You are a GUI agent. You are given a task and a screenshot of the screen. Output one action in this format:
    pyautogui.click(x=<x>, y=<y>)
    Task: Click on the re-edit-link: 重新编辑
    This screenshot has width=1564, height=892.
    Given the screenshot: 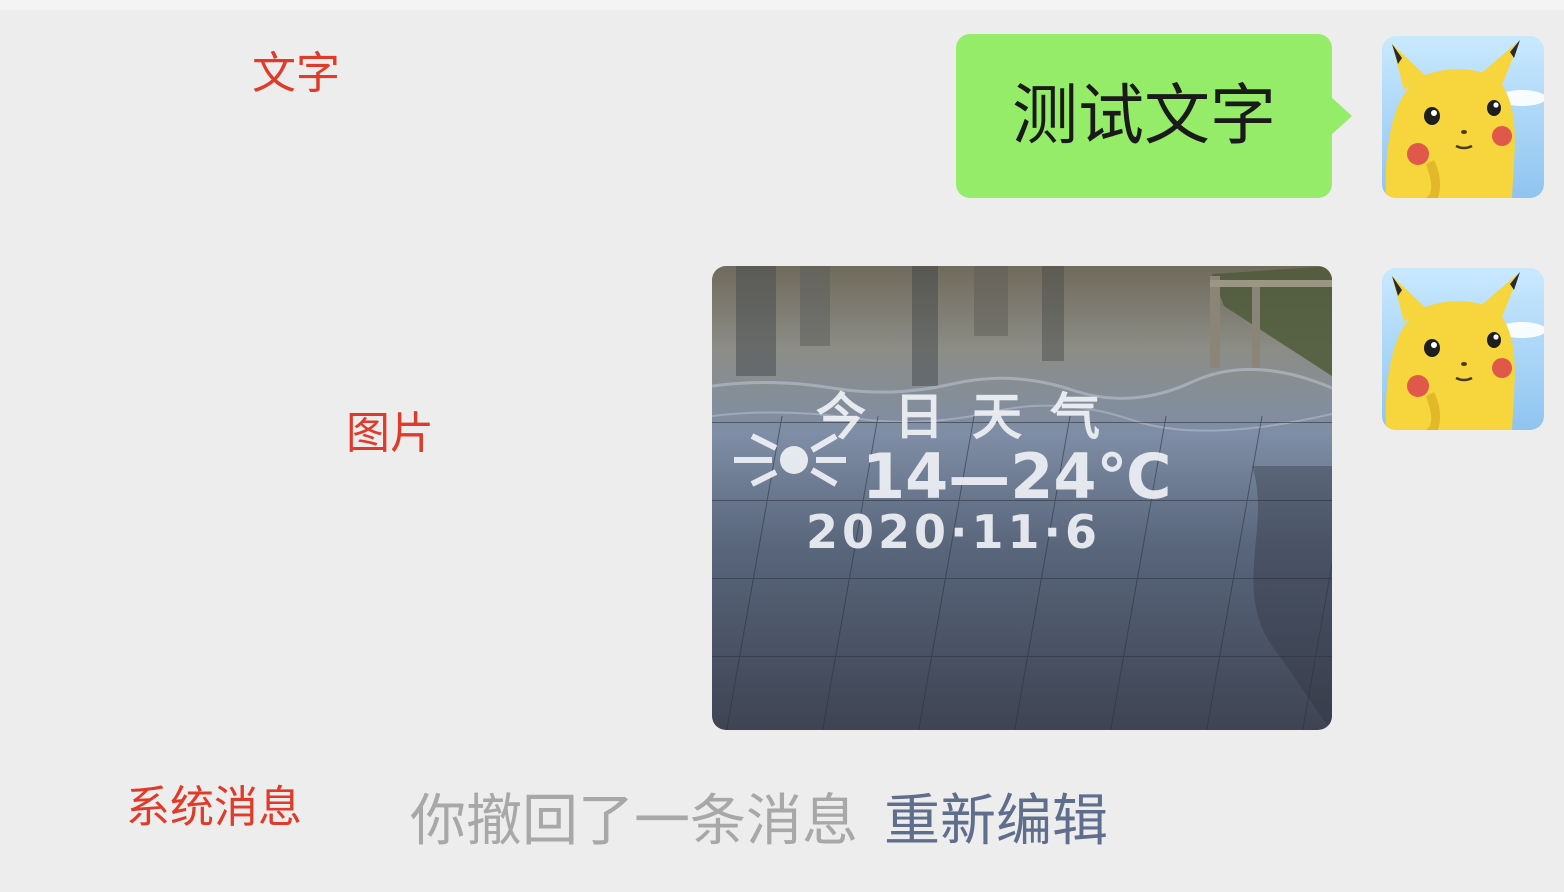 What is the action you would take?
    pyautogui.click(x=996, y=821)
    